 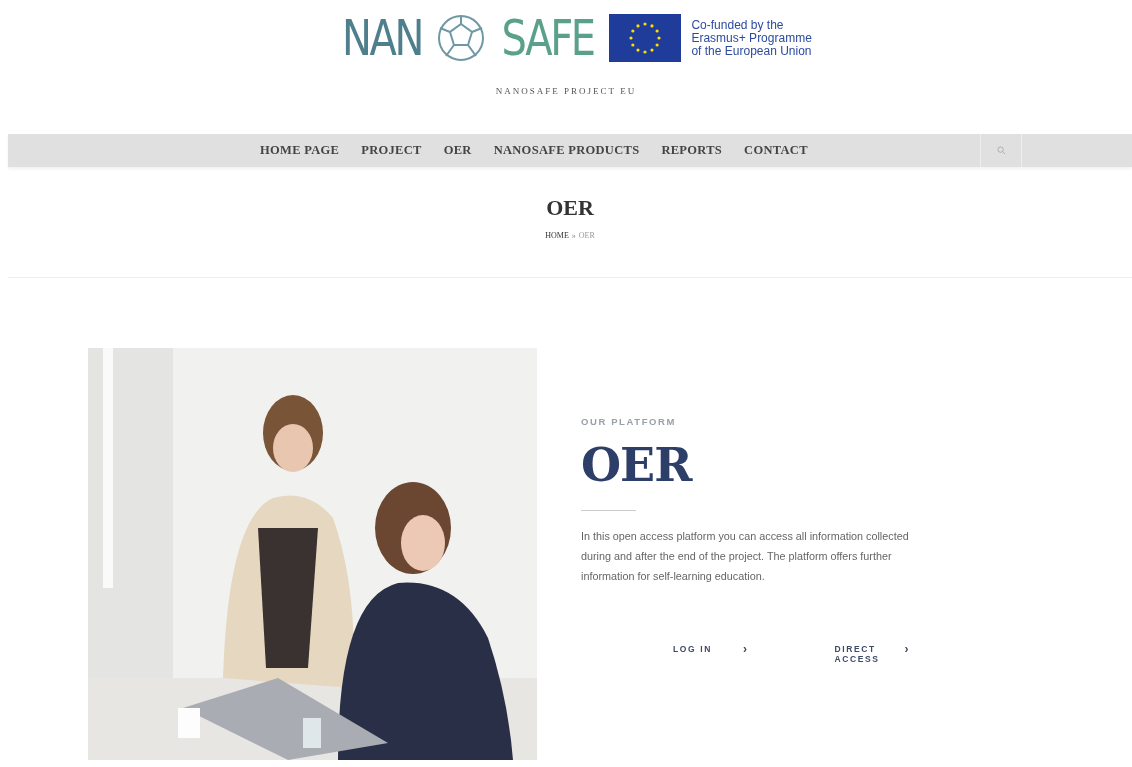 I want to click on funding-text: Co-funded by the, so click(x=738, y=25).